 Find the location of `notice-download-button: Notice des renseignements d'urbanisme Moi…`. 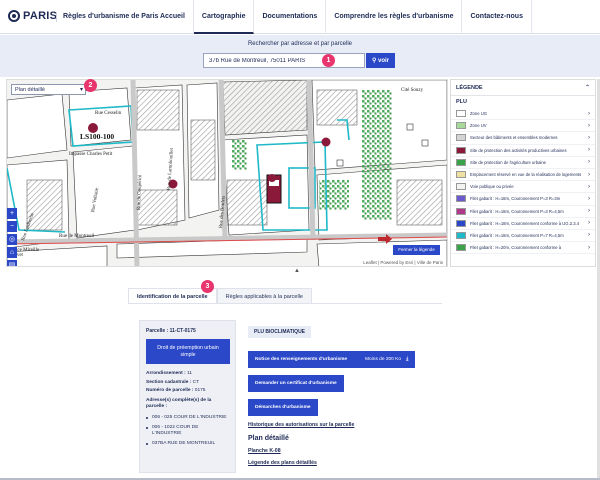

notice-download-button: Notice des renseignements d'urbanisme Moi… is located at coordinates (332, 359).